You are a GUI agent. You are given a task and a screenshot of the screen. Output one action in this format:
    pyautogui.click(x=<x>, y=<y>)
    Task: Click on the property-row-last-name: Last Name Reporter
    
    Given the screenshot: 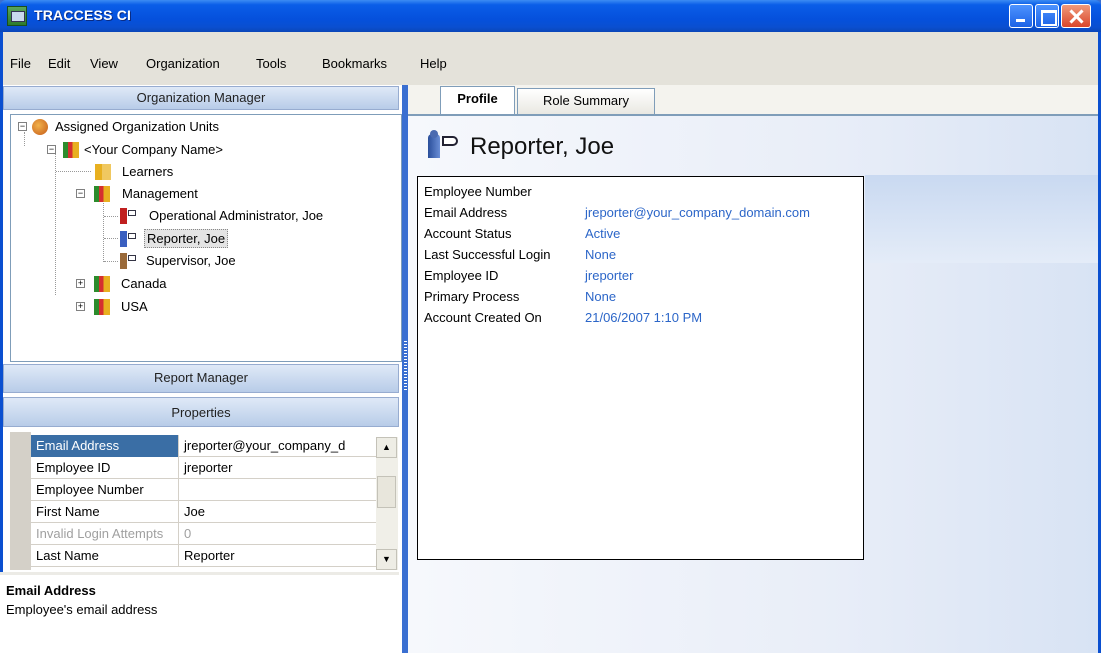 What is the action you would take?
    pyautogui.click(x=203, y=556)
    